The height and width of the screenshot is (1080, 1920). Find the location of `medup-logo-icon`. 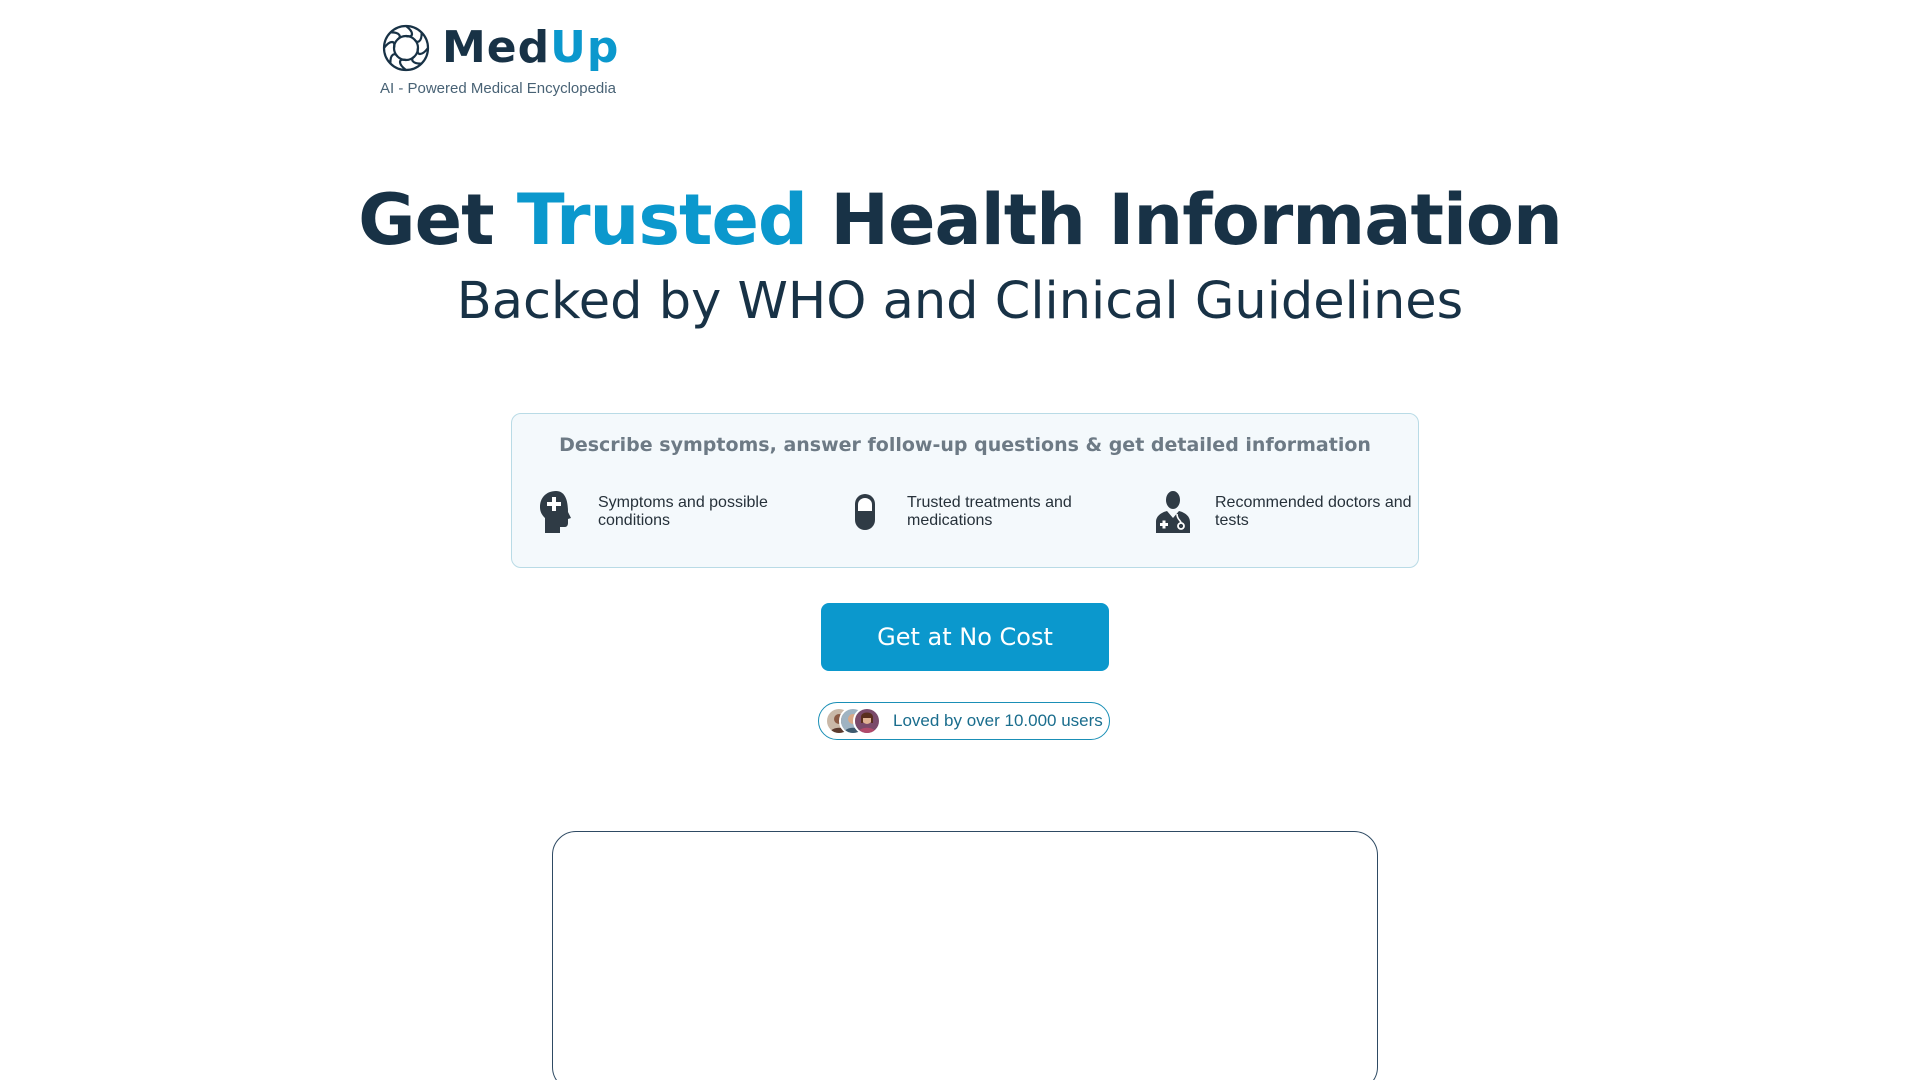

medup-logo-icon is located at coordinates (406, 48).